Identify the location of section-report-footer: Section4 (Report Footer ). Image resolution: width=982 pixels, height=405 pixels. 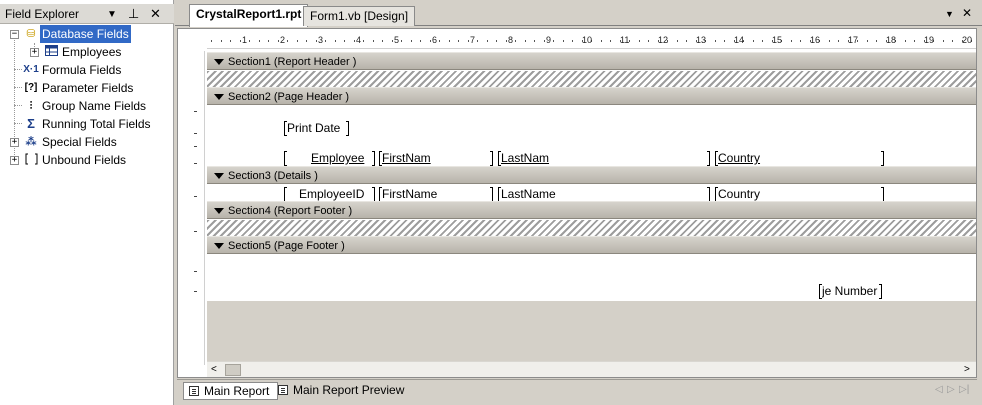
(591, 210).